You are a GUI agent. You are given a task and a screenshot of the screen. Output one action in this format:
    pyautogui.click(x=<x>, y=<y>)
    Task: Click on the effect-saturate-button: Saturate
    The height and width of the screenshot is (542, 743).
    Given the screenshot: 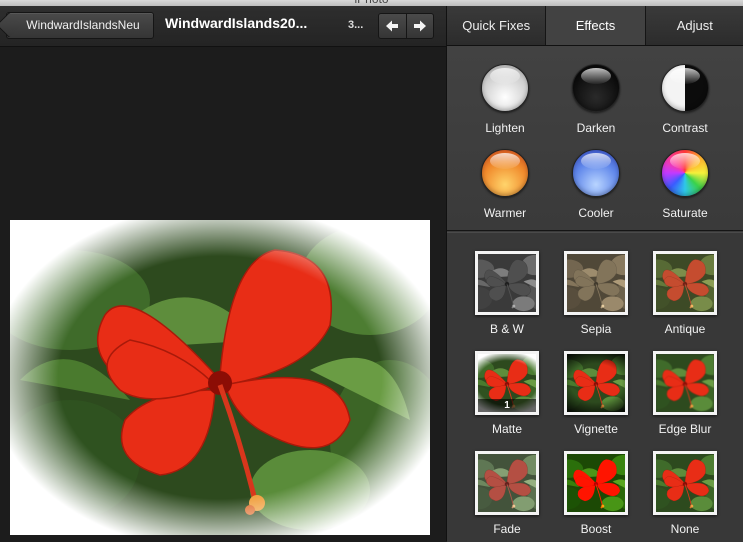 What is the action you would take?
    pyautogui.click(x=685, y=184)
    